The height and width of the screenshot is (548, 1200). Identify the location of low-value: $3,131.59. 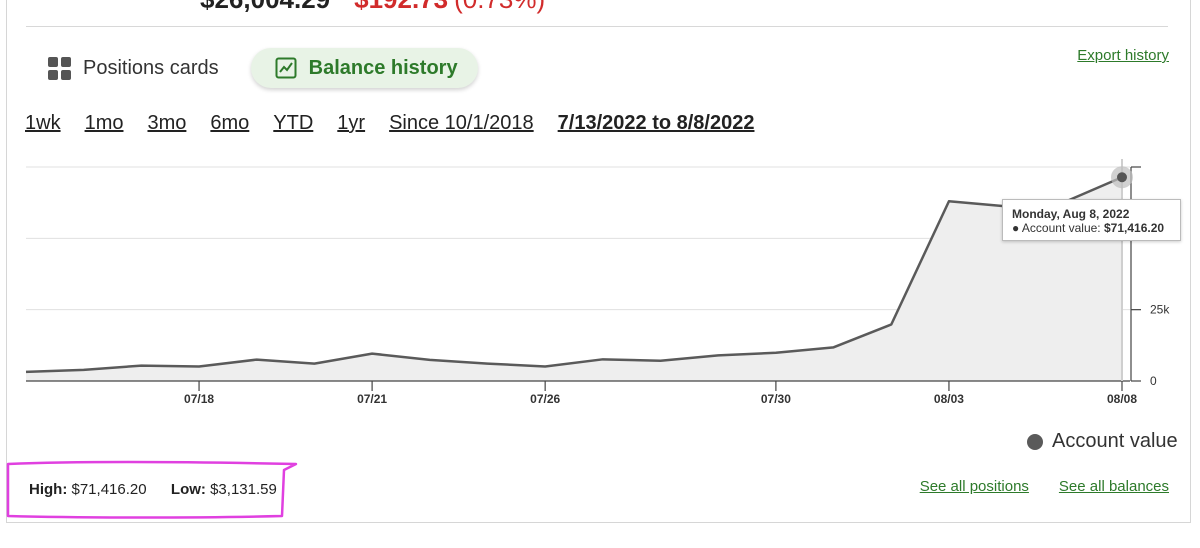
(243, 489).